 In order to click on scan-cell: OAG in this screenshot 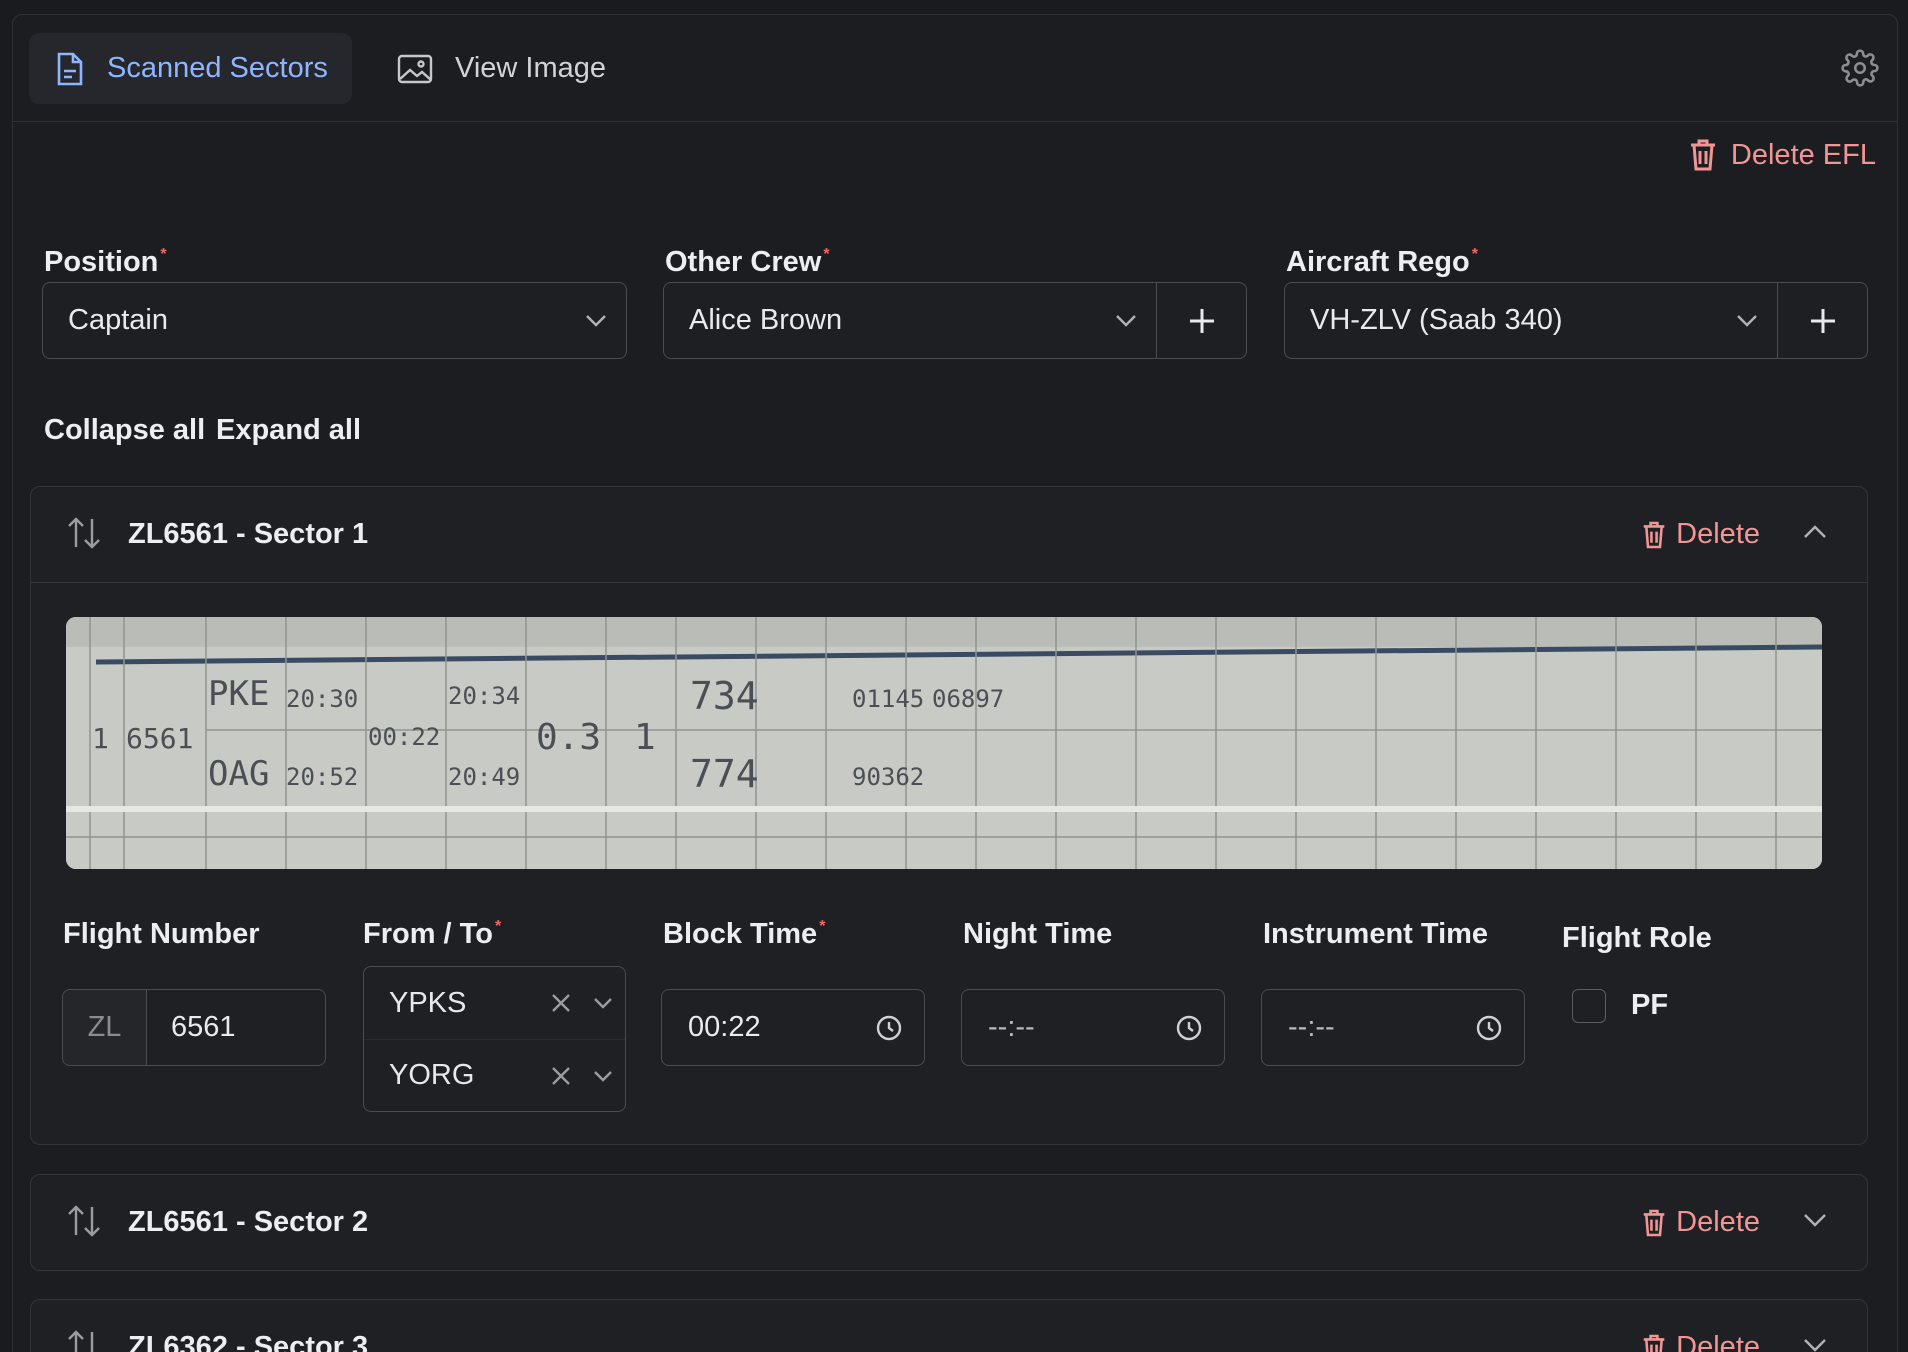, I will do `click(238, 774)`.